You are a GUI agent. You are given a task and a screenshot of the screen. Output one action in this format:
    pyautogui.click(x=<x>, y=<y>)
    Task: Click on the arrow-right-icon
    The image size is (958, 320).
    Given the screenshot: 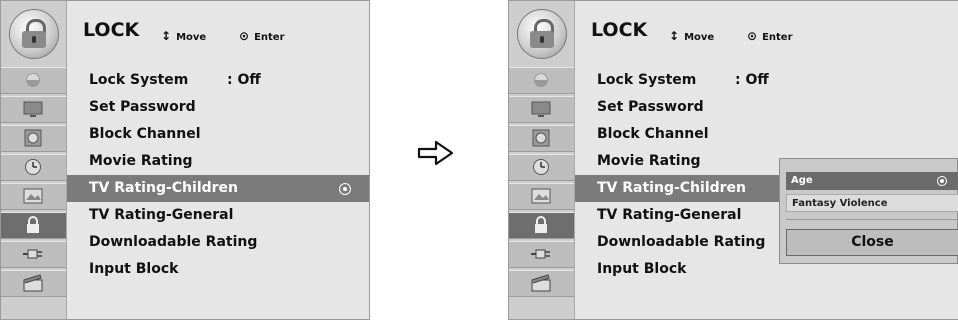 What is the action you would take?
    pyautogui.click(x=436, y=153)
    